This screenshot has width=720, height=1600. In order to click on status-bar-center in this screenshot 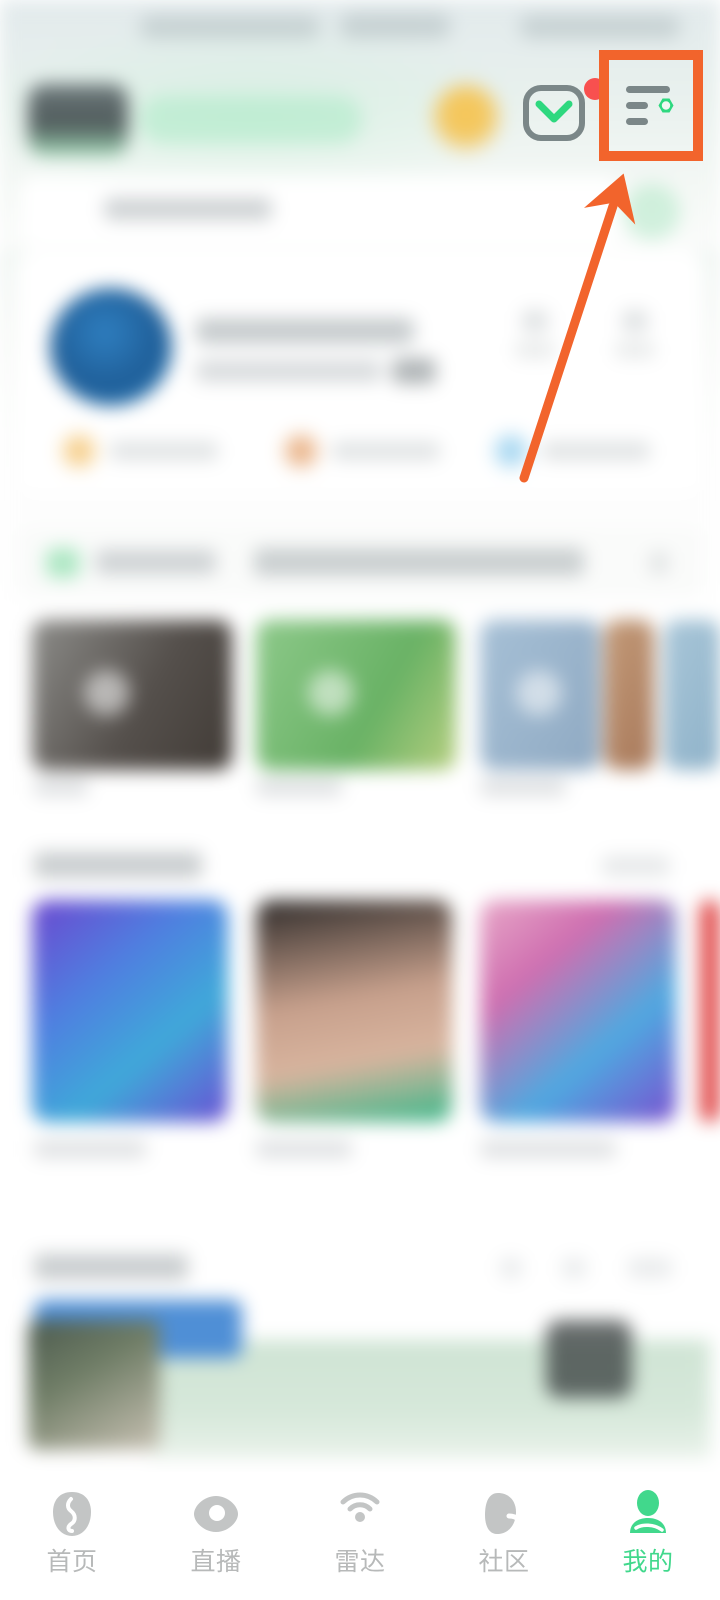, I will do `click(395, 26)`.